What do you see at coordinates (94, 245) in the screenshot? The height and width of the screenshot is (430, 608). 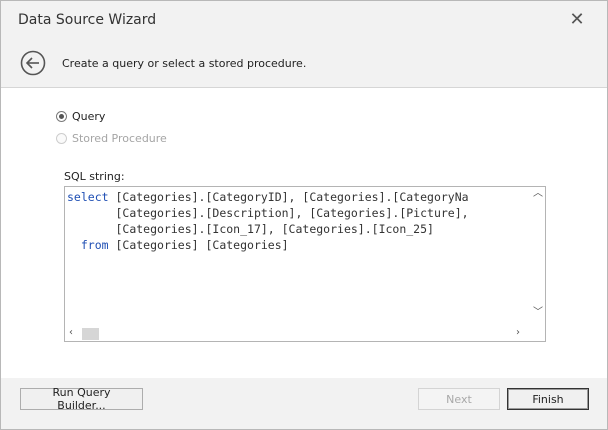 I see `sql-keyword: from` at bounding box center [94, 245].